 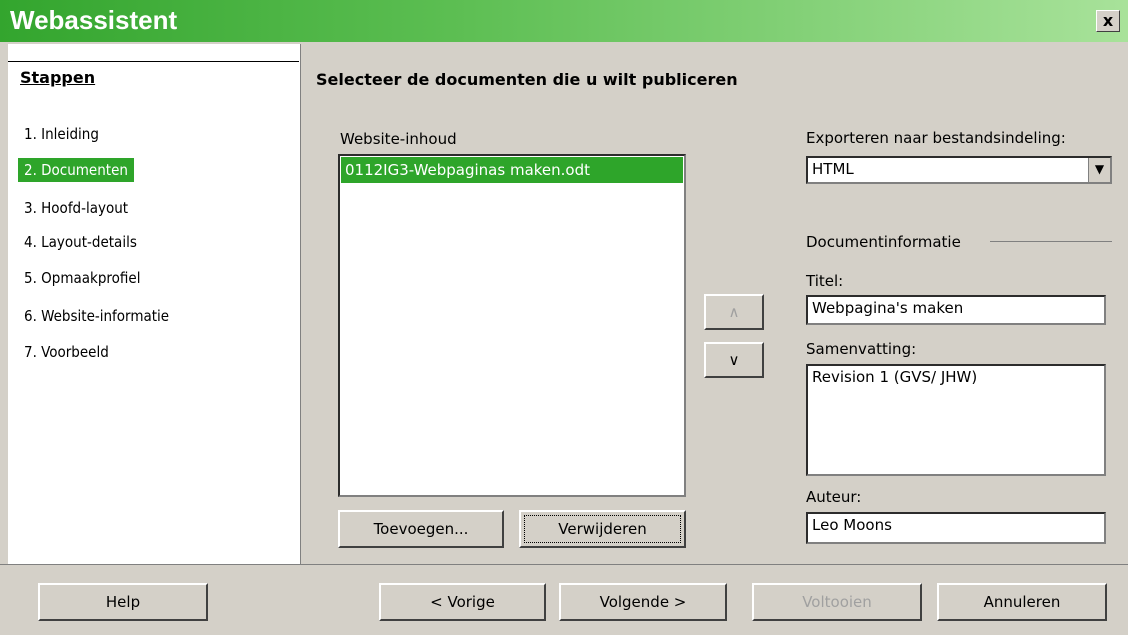 I want to click on step-opmaakprofiel: 5. Opmaakprofiel, so click(x=82, y=278).